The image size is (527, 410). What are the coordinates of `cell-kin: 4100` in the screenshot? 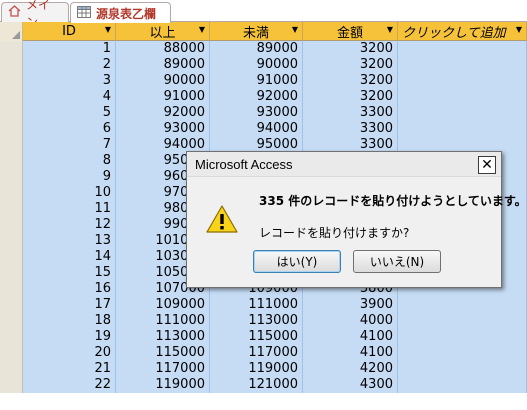 It's located at (350, 353).